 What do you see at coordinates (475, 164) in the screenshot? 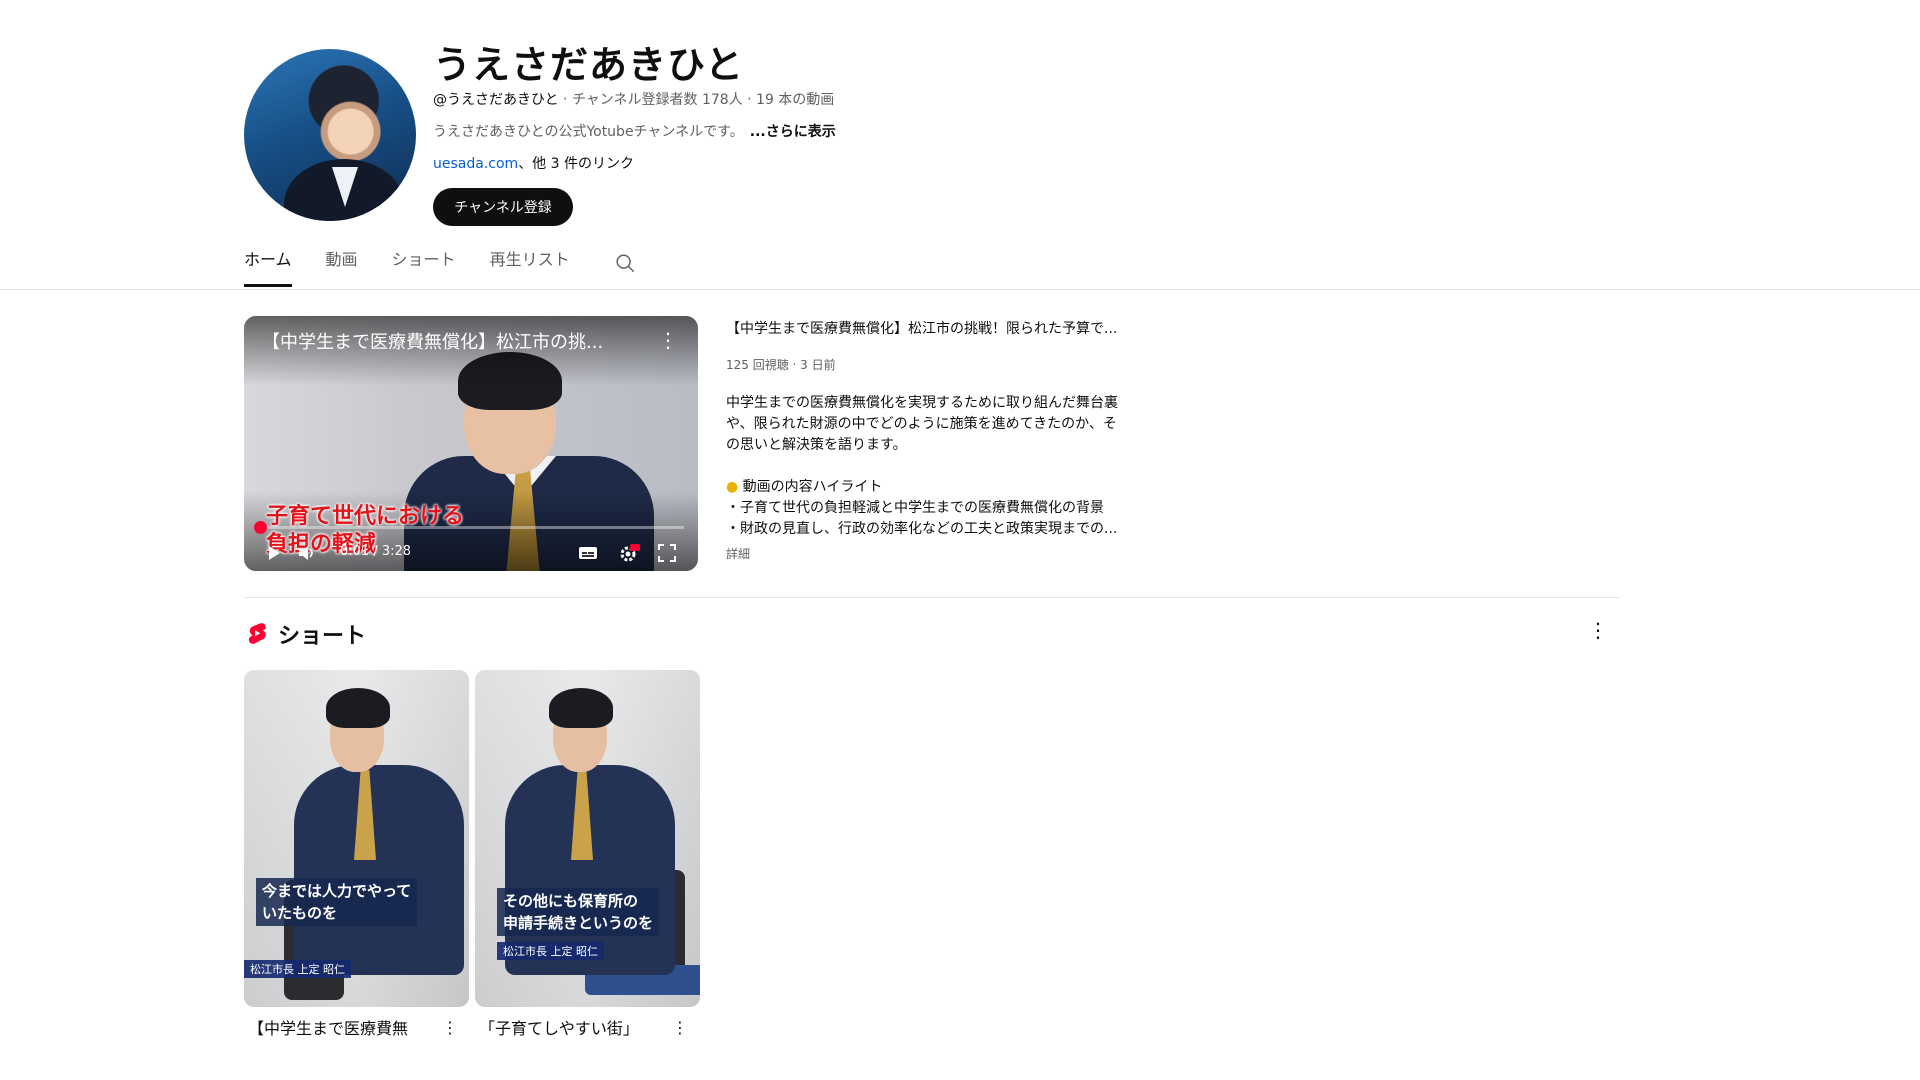
I see `channel-website-link: uesada.com` at bounding box center [475, 164].